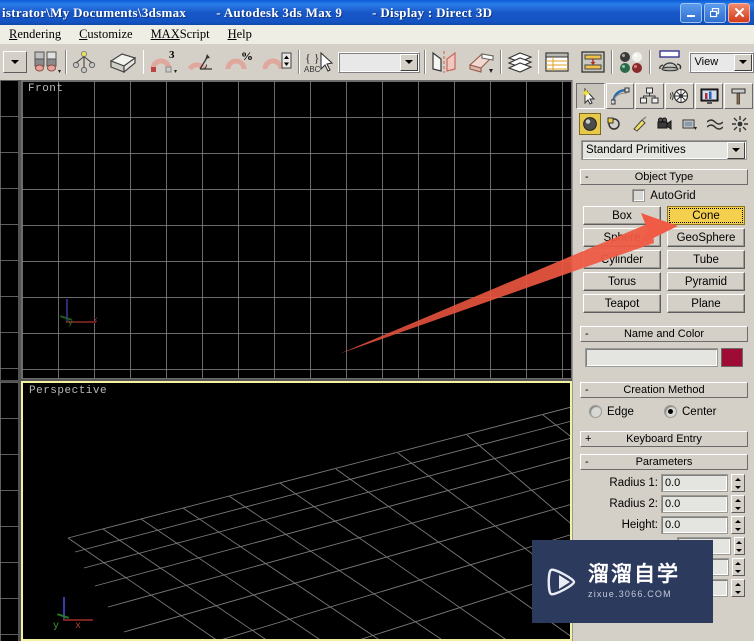  I want to click on edge-label: Edge, so click(620, 411).